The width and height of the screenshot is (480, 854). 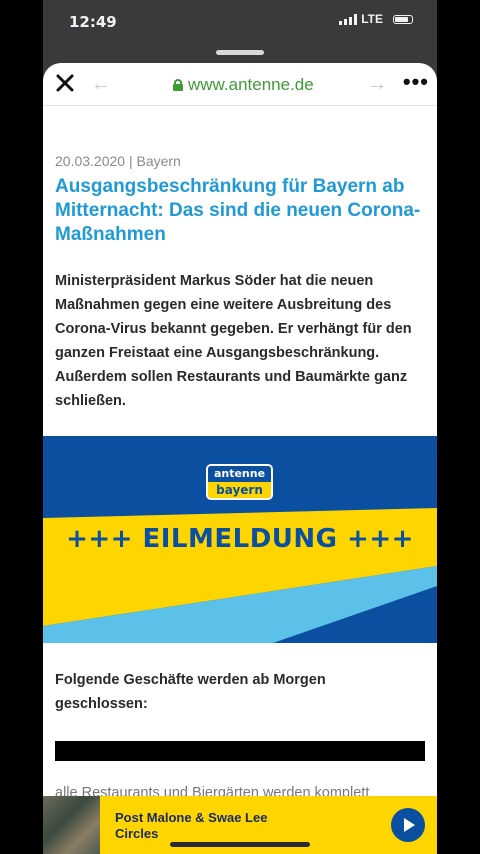 I want to click on forward-arrow-icon: →, so click(x=377, y=84).